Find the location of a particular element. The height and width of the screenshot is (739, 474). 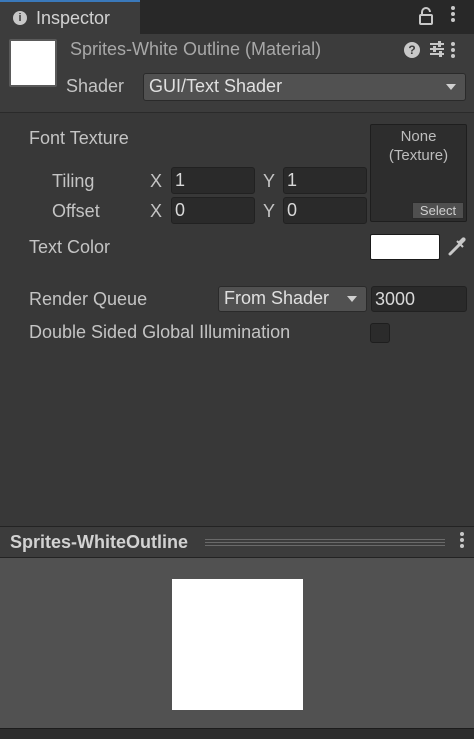

preview-drag-grip is located at coordinates (325, 542).